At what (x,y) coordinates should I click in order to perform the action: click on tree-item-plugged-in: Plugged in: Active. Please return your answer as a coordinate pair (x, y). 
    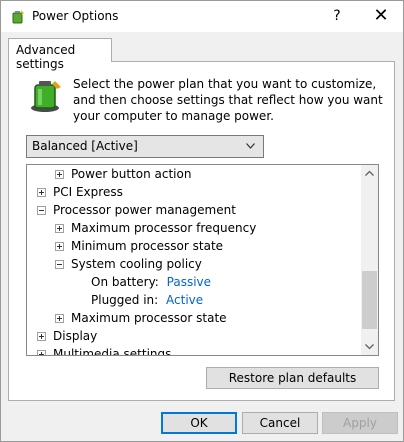
    Looking at the image, I should click on (147, 300).